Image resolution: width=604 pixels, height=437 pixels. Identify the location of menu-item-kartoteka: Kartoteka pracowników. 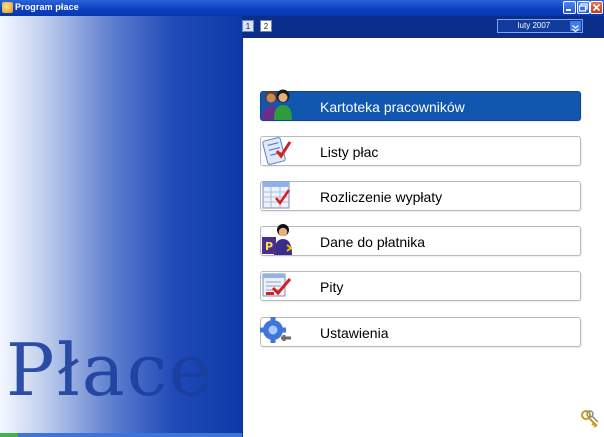
(420, 105).